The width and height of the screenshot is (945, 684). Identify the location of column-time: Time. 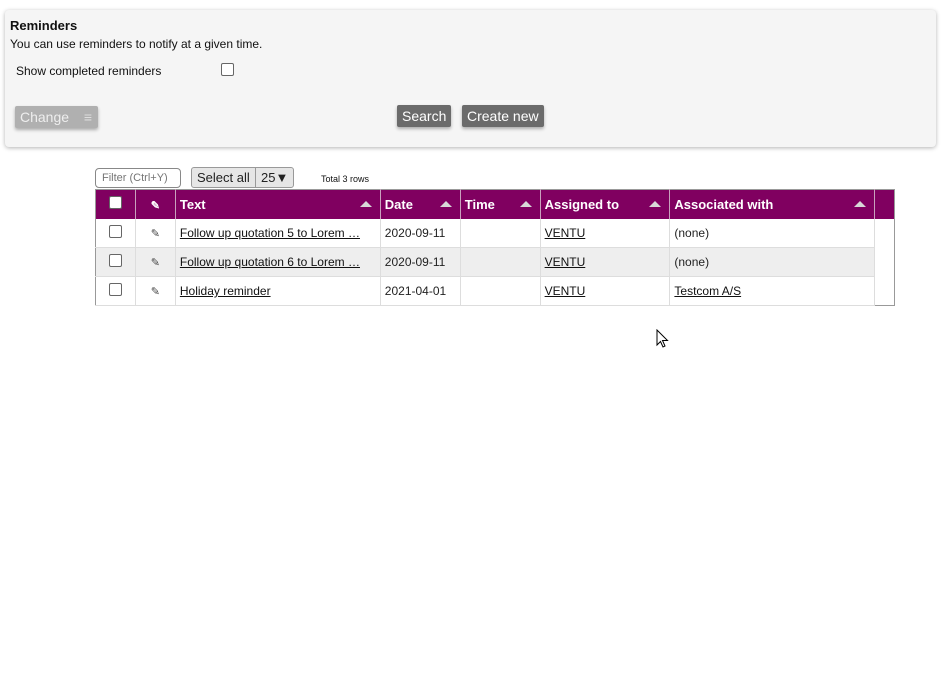
(500, 204).